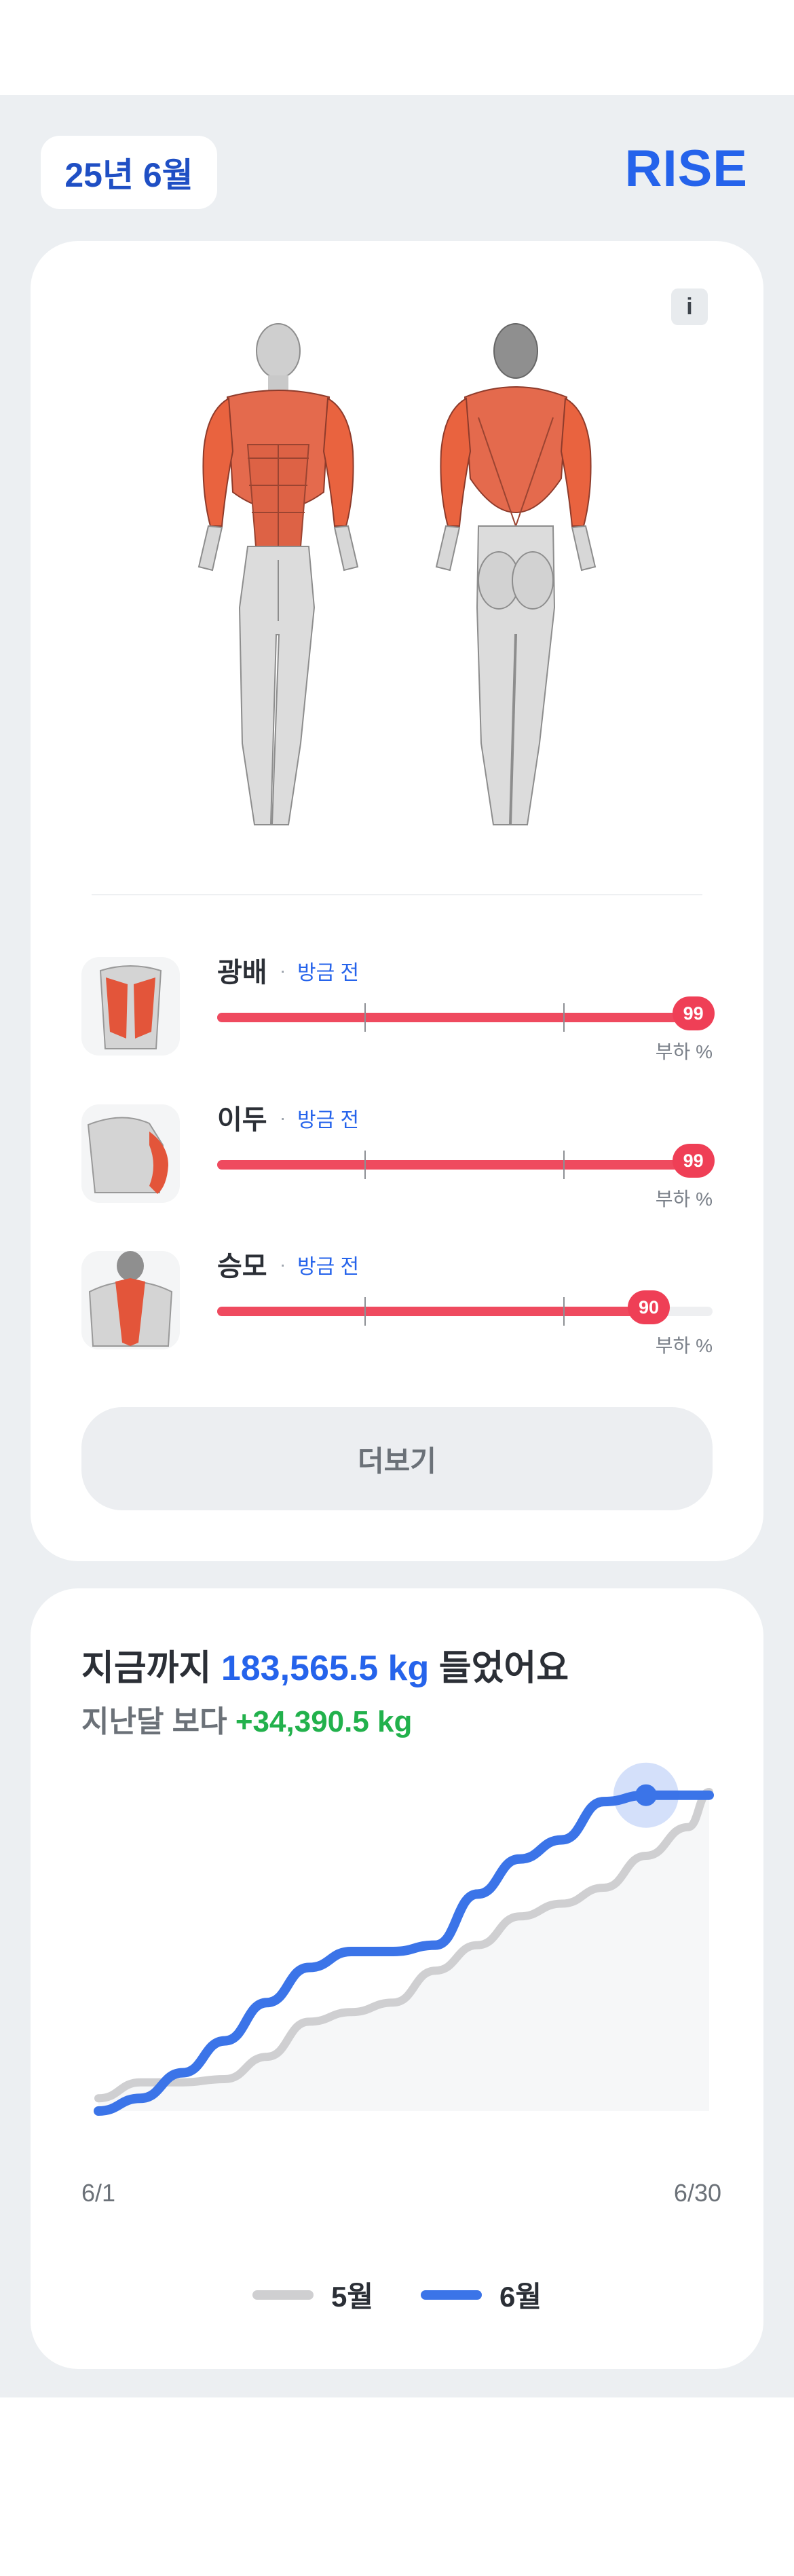  What do you see at coordinates (686, 169) in the screenshot?
I see `brand-logo: RISE` at bounding box center [686, 169].